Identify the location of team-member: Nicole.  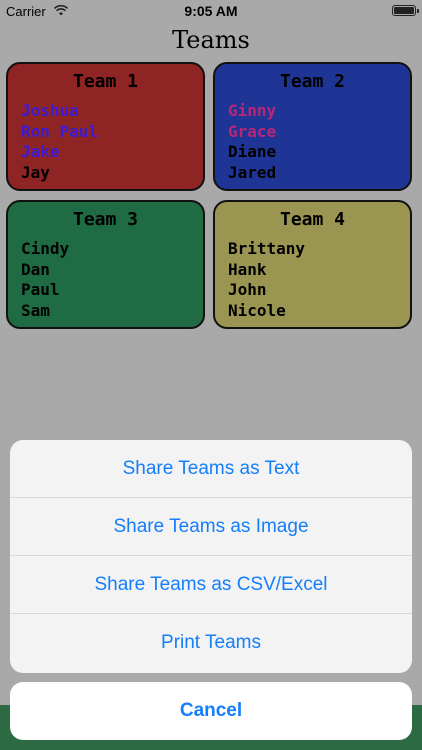
(257, 310).